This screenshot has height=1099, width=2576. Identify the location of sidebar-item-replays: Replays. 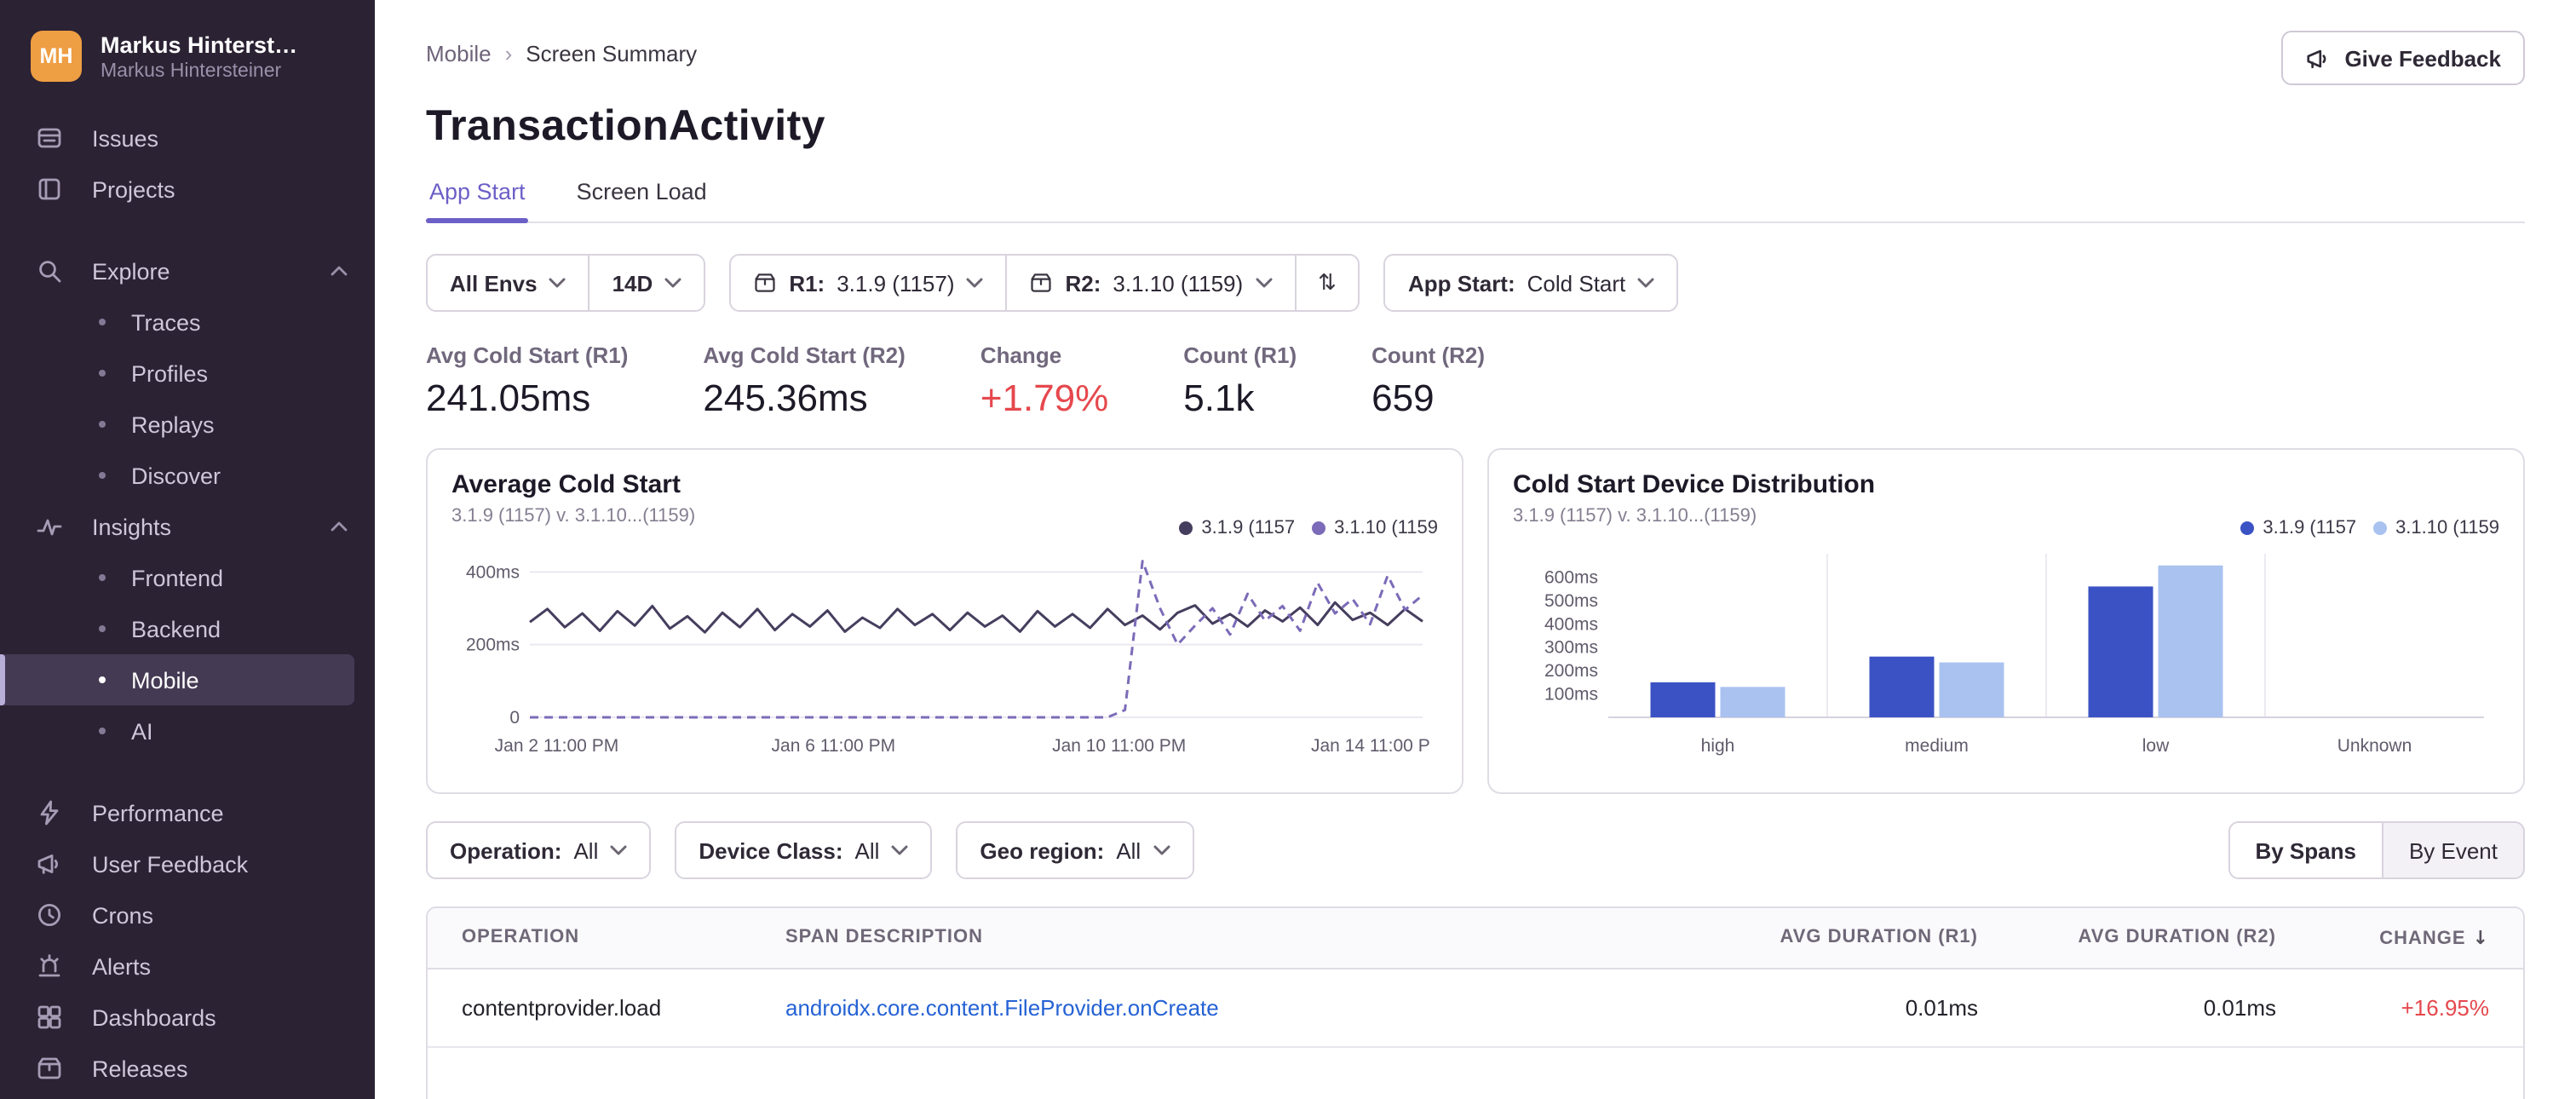
(188, 424).